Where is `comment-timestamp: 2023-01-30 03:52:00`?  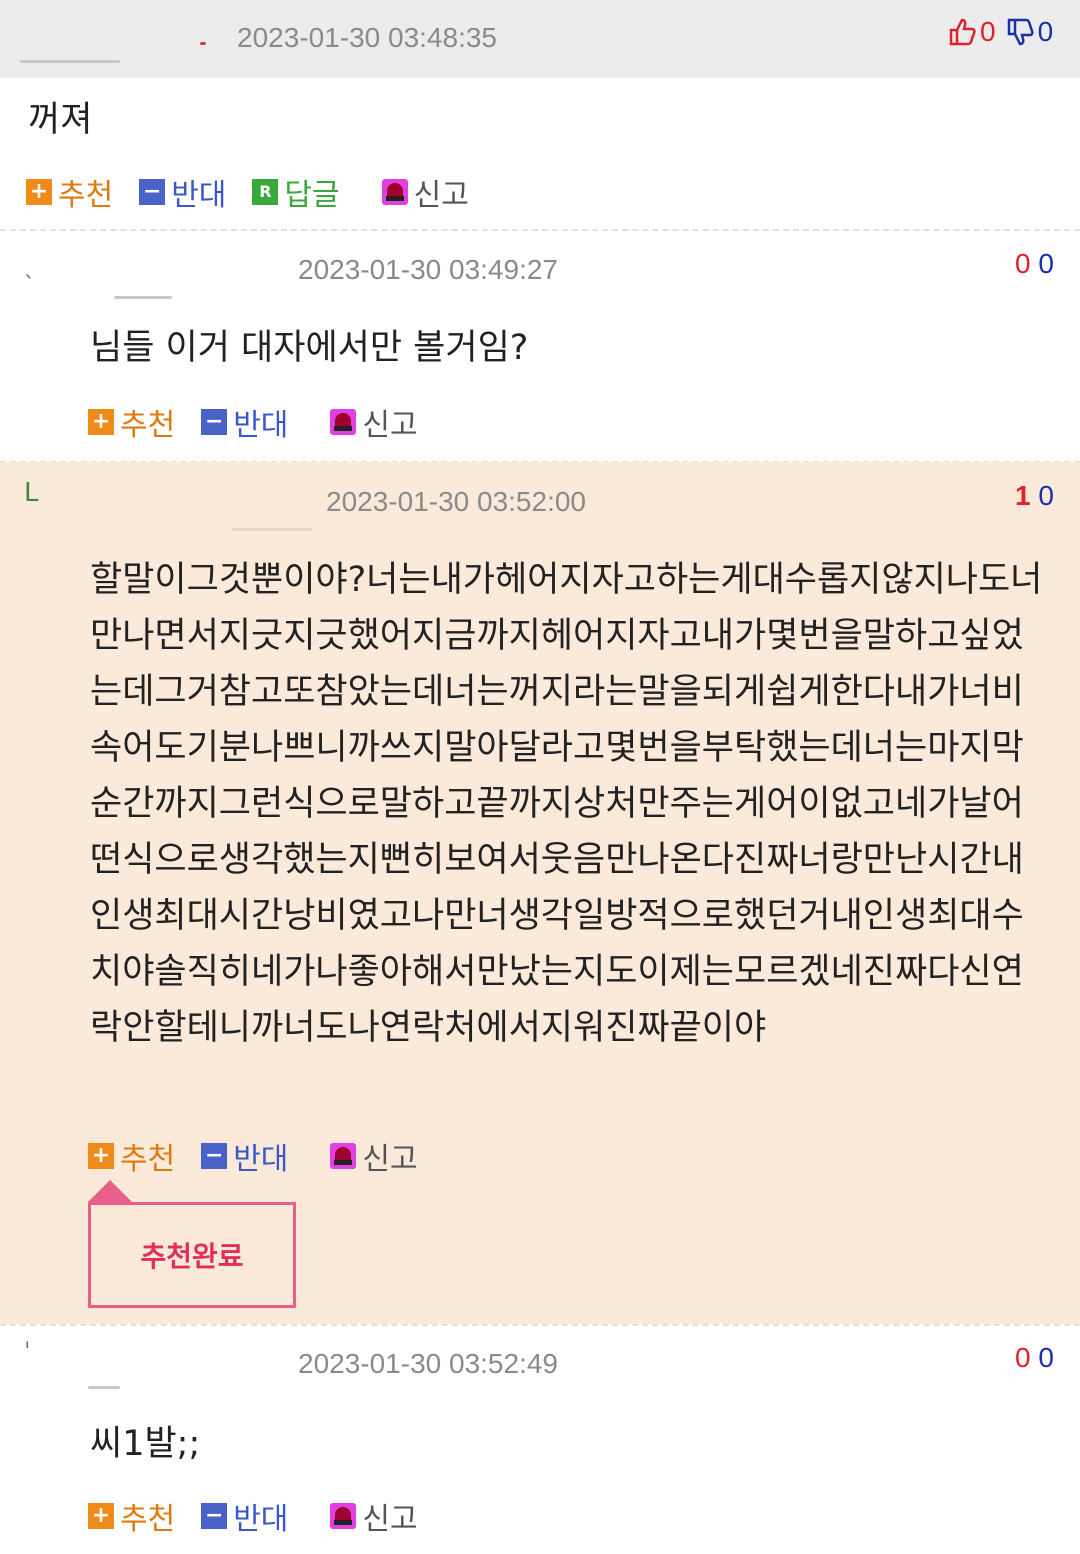
comment-timestamp: 2023-01-30 03:52:00 is located at coordinates (456, 501).